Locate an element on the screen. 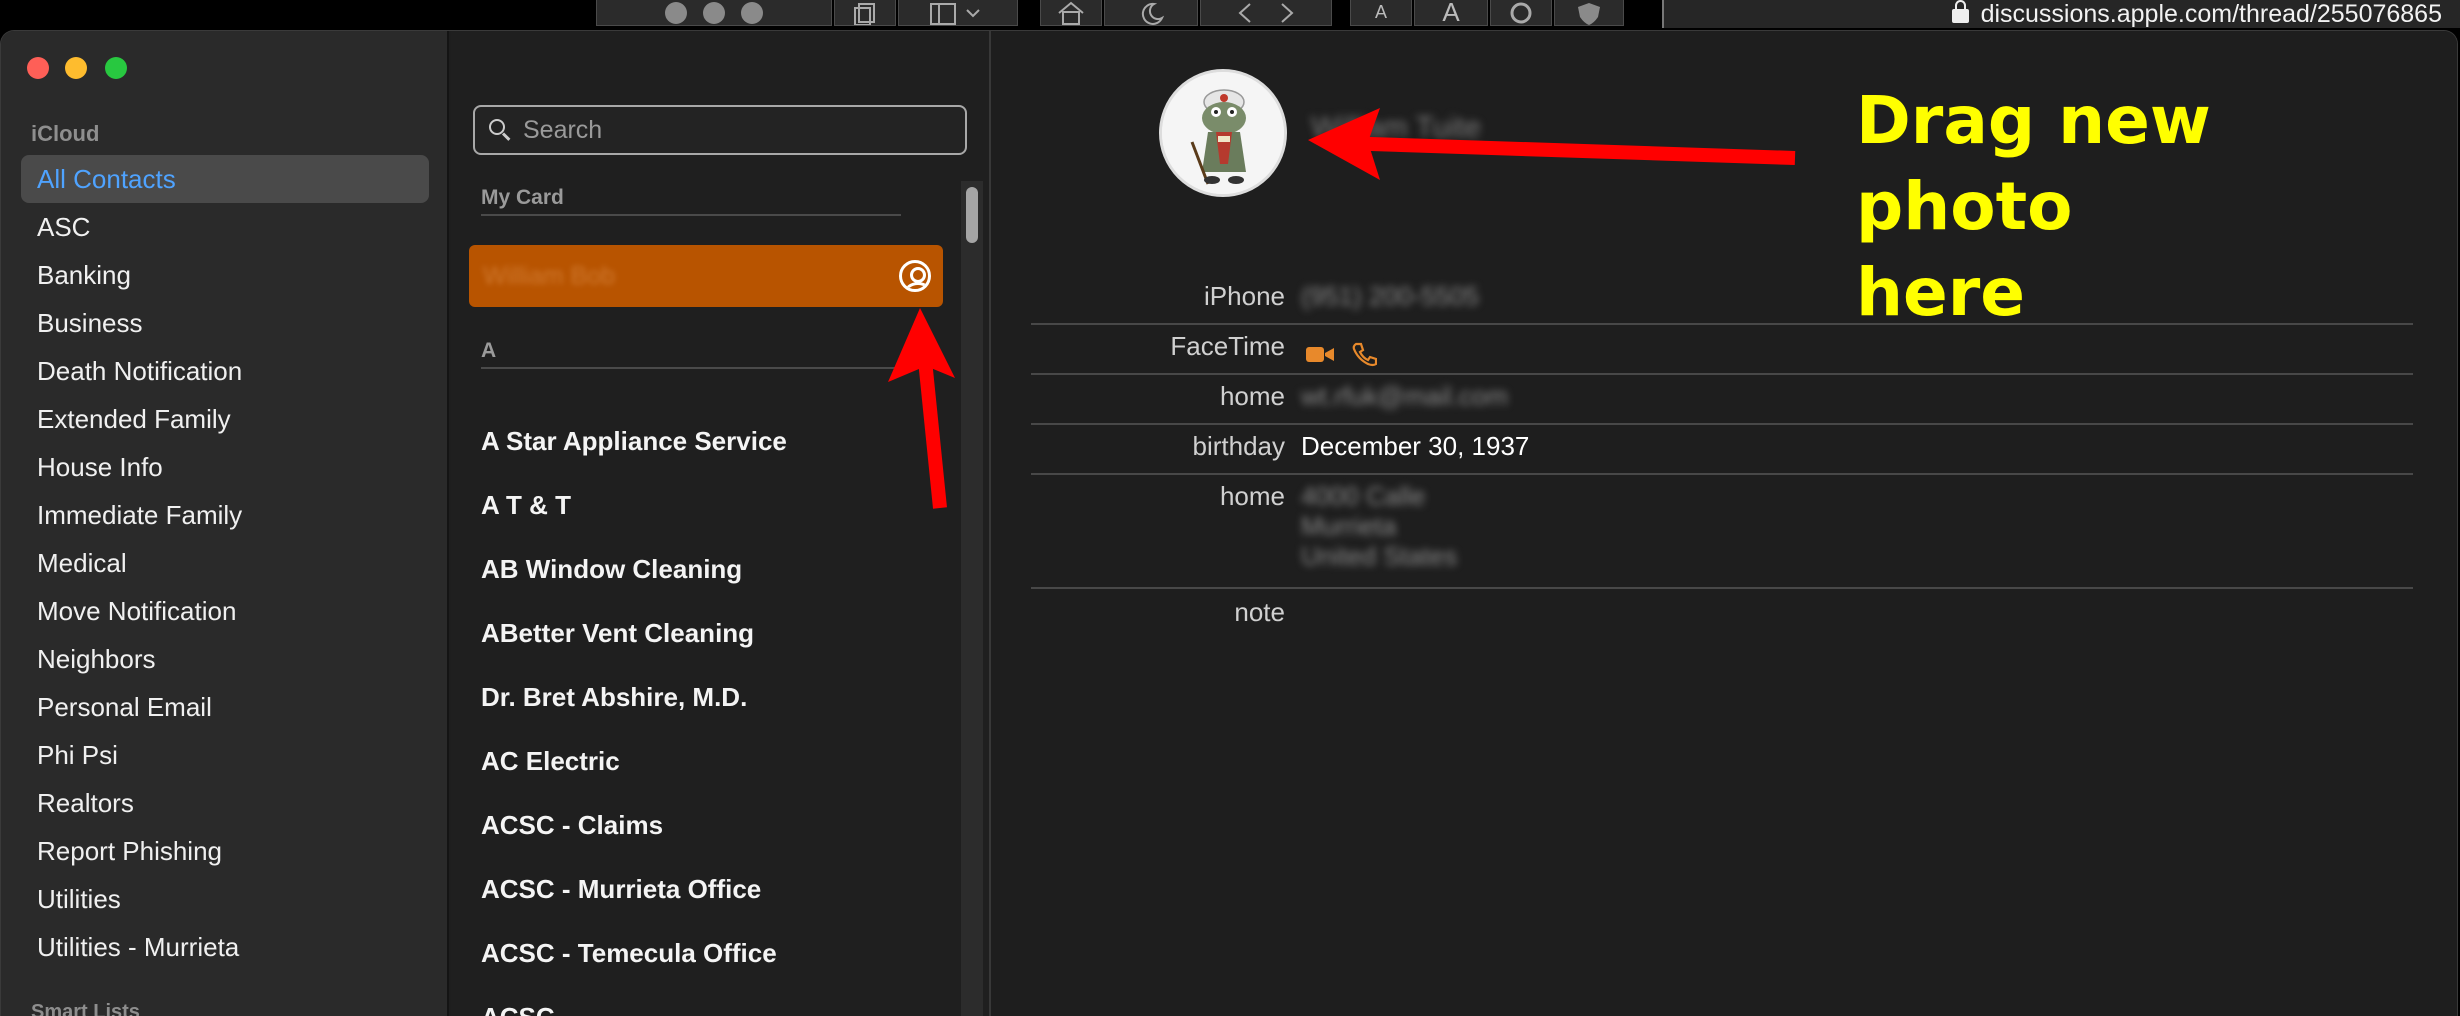  contact-photo is located at coordinates (1223, 133).